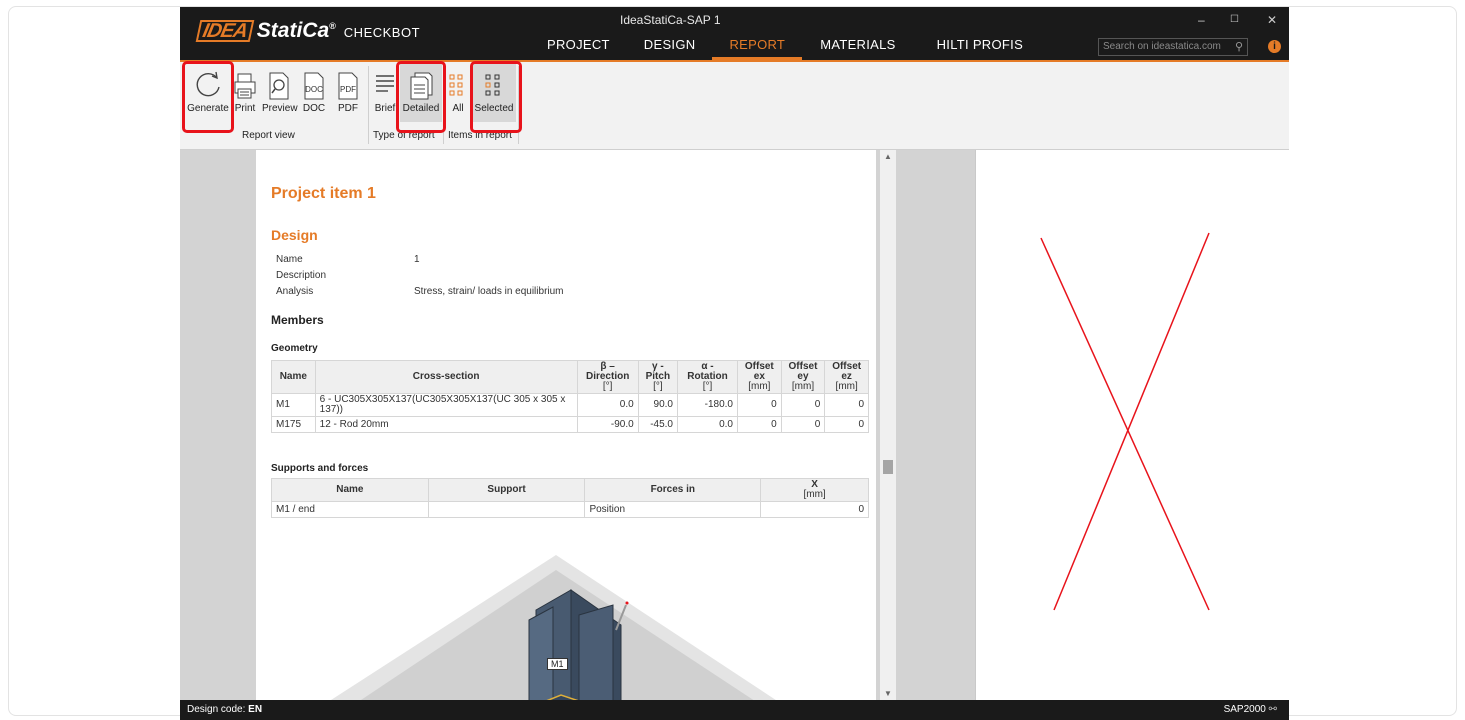  Describe the element at coordinates (348, 89) in the screenshot. I see `svg-text: PDF` at that location.